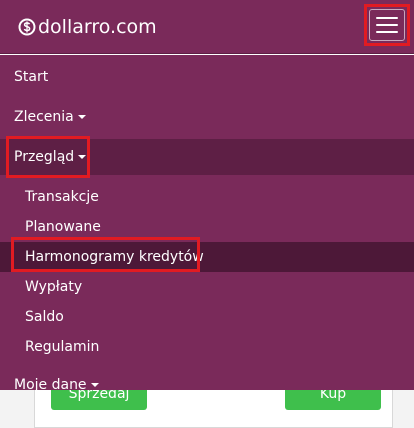 The width and height of the screenshot is (414, 428). What do you see at coordinates (62, 347) in the screenshot?
I see `submenu-item-label: Regulamin` at bounding box center [62, 347].